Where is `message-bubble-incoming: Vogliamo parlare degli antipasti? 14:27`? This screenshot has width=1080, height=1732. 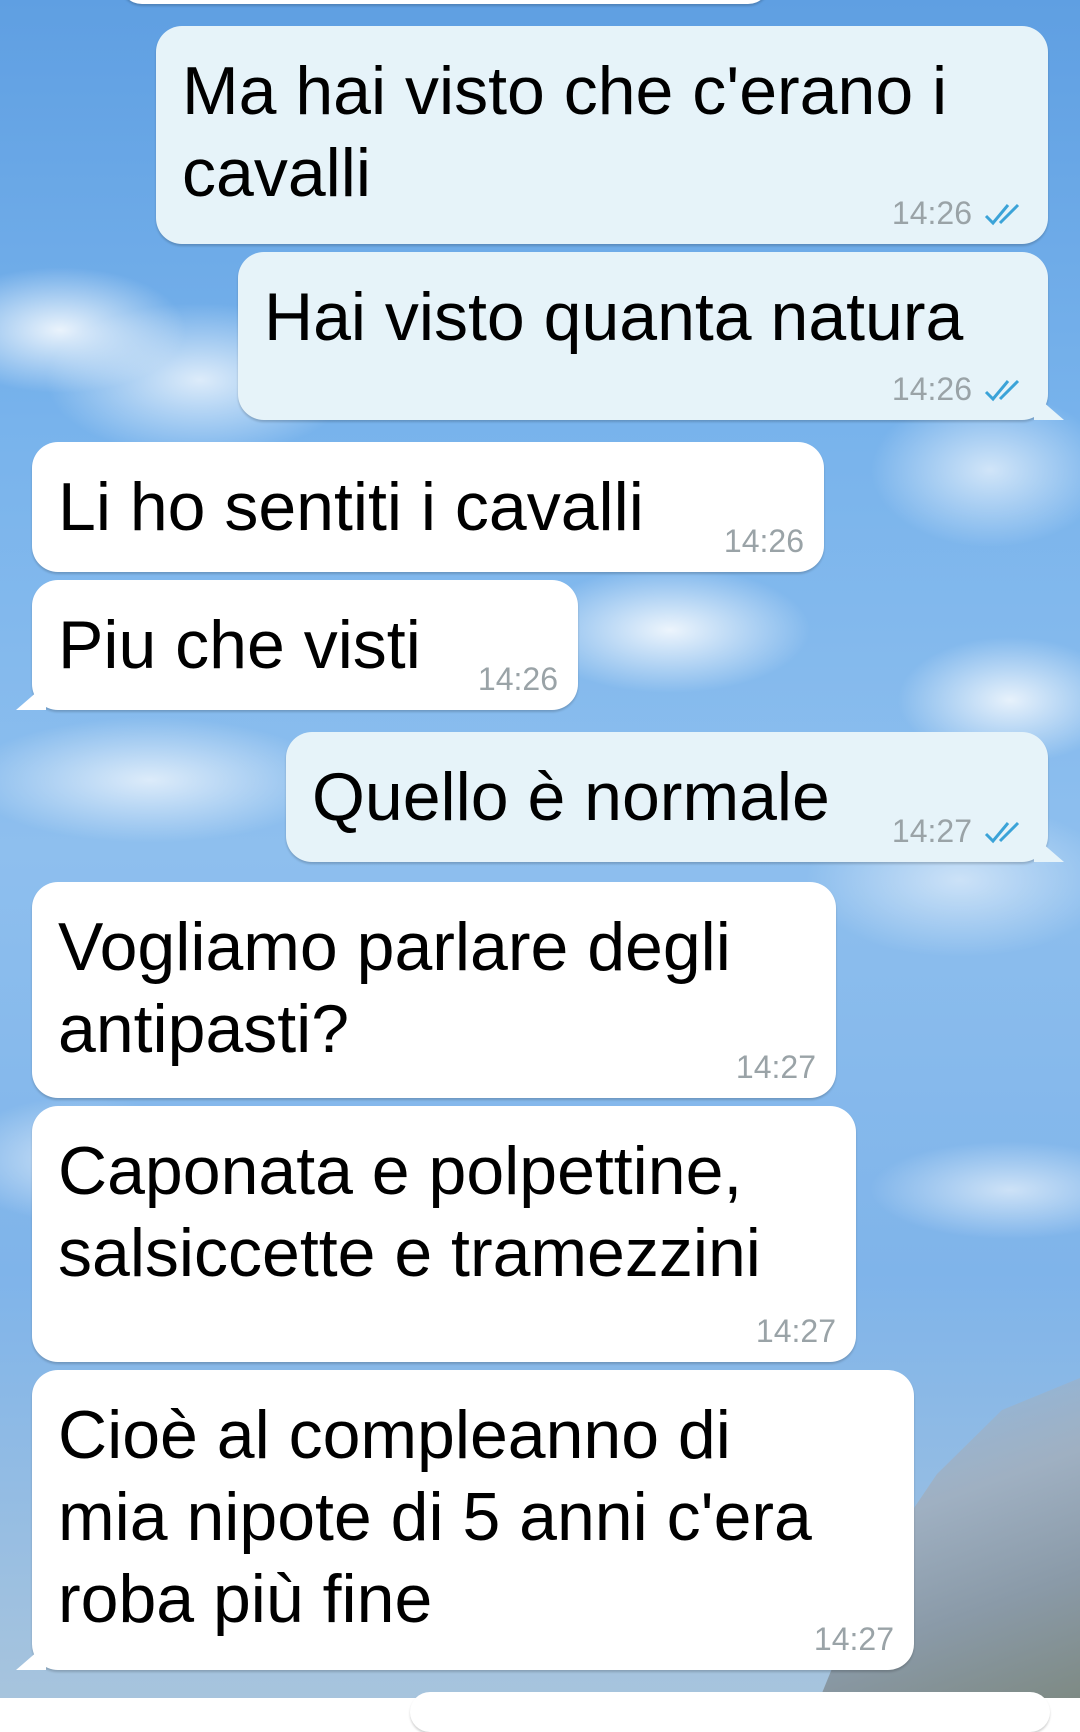
message-bubble-incoming: Vogliamo parlare degli antipasti? 14:27 is located at coordinates (434, 990).